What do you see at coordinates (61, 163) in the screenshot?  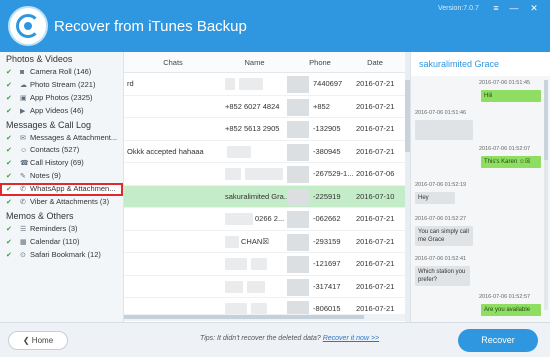 I see `sidebar-item-call-history: ✔ ☎Call History (69)` at bounding box center [61, 163].